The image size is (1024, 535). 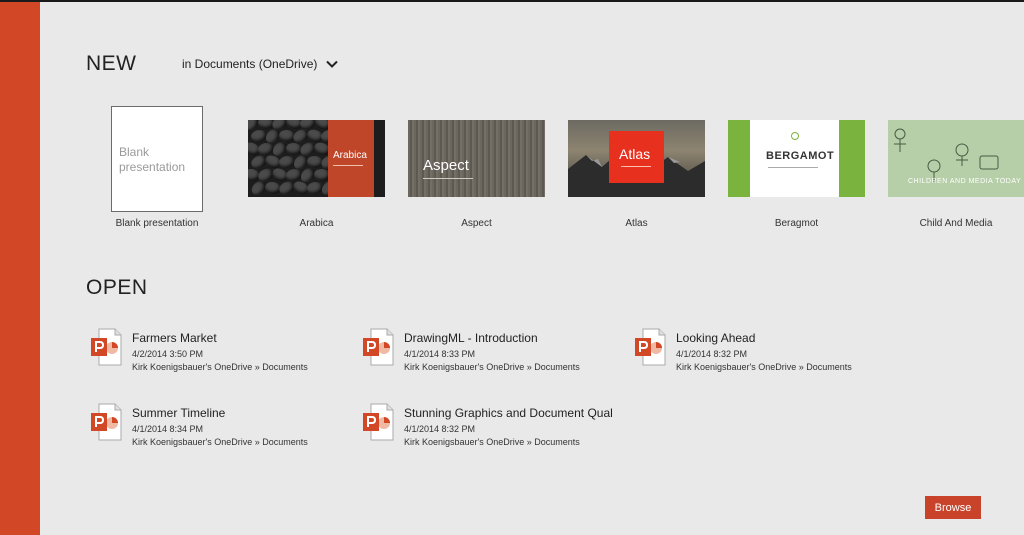 I want to click on mountain-background: Atlas, so click(x=636, y=158).